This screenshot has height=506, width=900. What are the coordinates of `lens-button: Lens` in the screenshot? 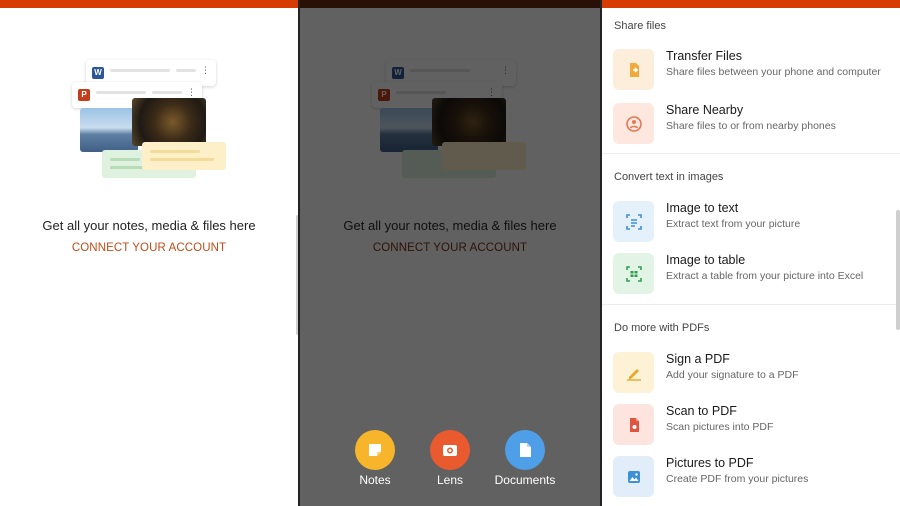 It's located at (450, 458).